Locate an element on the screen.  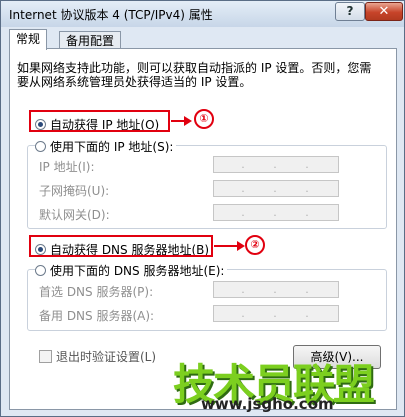
default-gateway-label: 默认网关(D): is located at coordinates (74, 215).